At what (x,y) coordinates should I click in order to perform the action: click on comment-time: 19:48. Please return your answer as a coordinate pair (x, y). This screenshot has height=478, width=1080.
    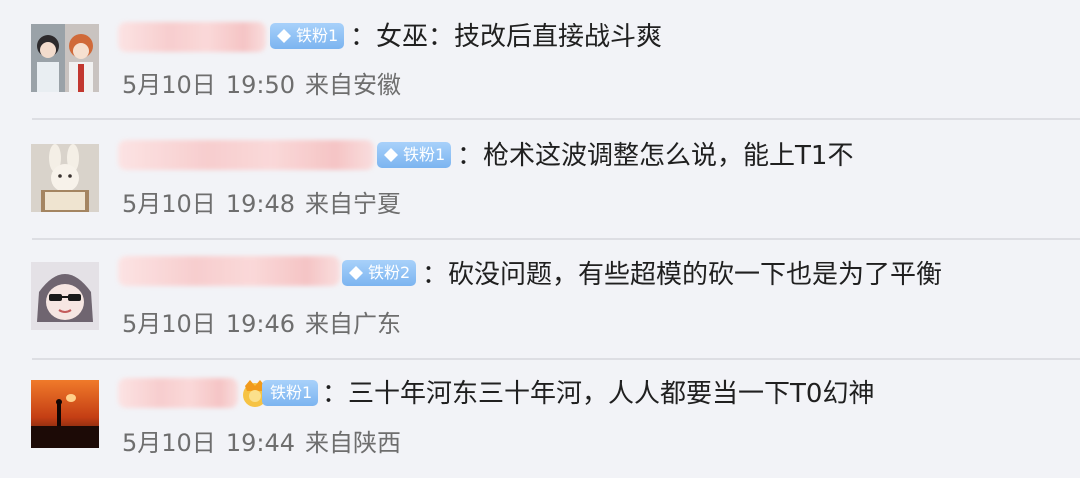
    Looking at the image, I should click on (260, 204).